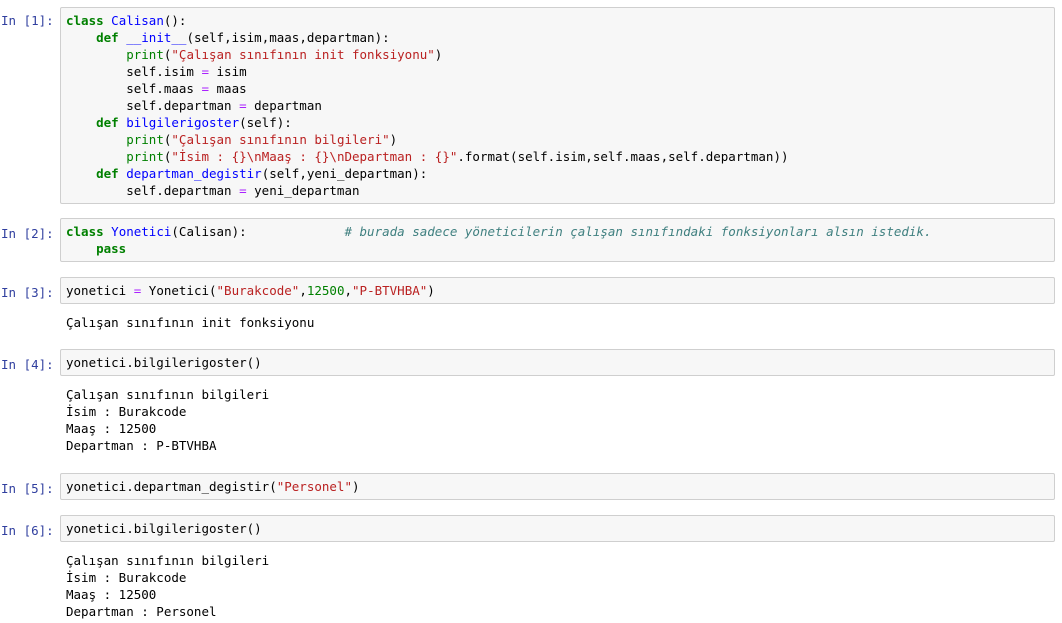 The height and width of the screenshot is (623, 1062). Describe the element at coordinates (27, 488) in the screenshot. I see `input-prompt: In [5]:` at that location.